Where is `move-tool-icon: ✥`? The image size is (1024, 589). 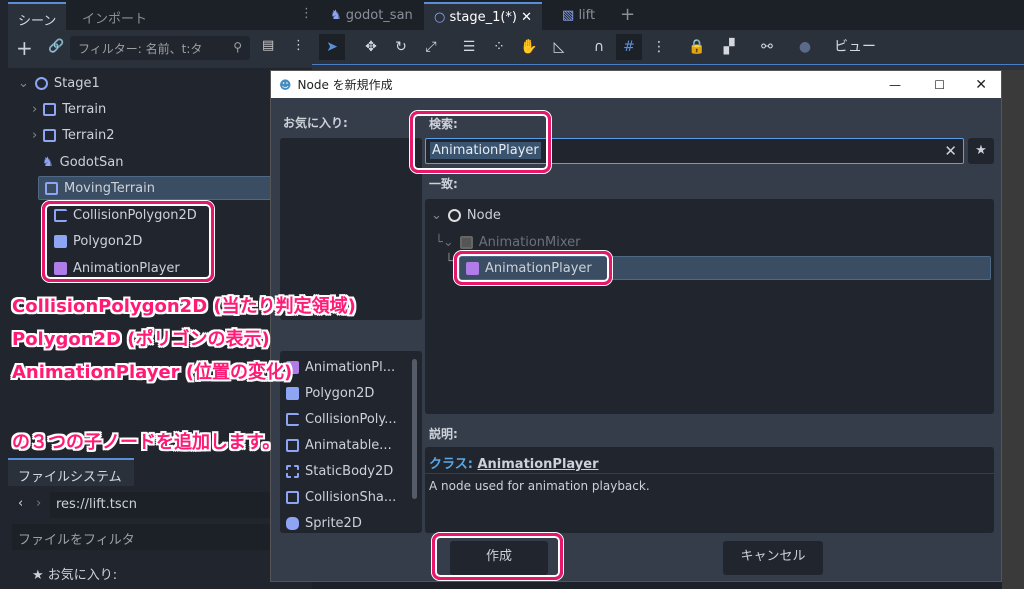
move-tool-icon: ✥ is located at coordinates (371, 47).